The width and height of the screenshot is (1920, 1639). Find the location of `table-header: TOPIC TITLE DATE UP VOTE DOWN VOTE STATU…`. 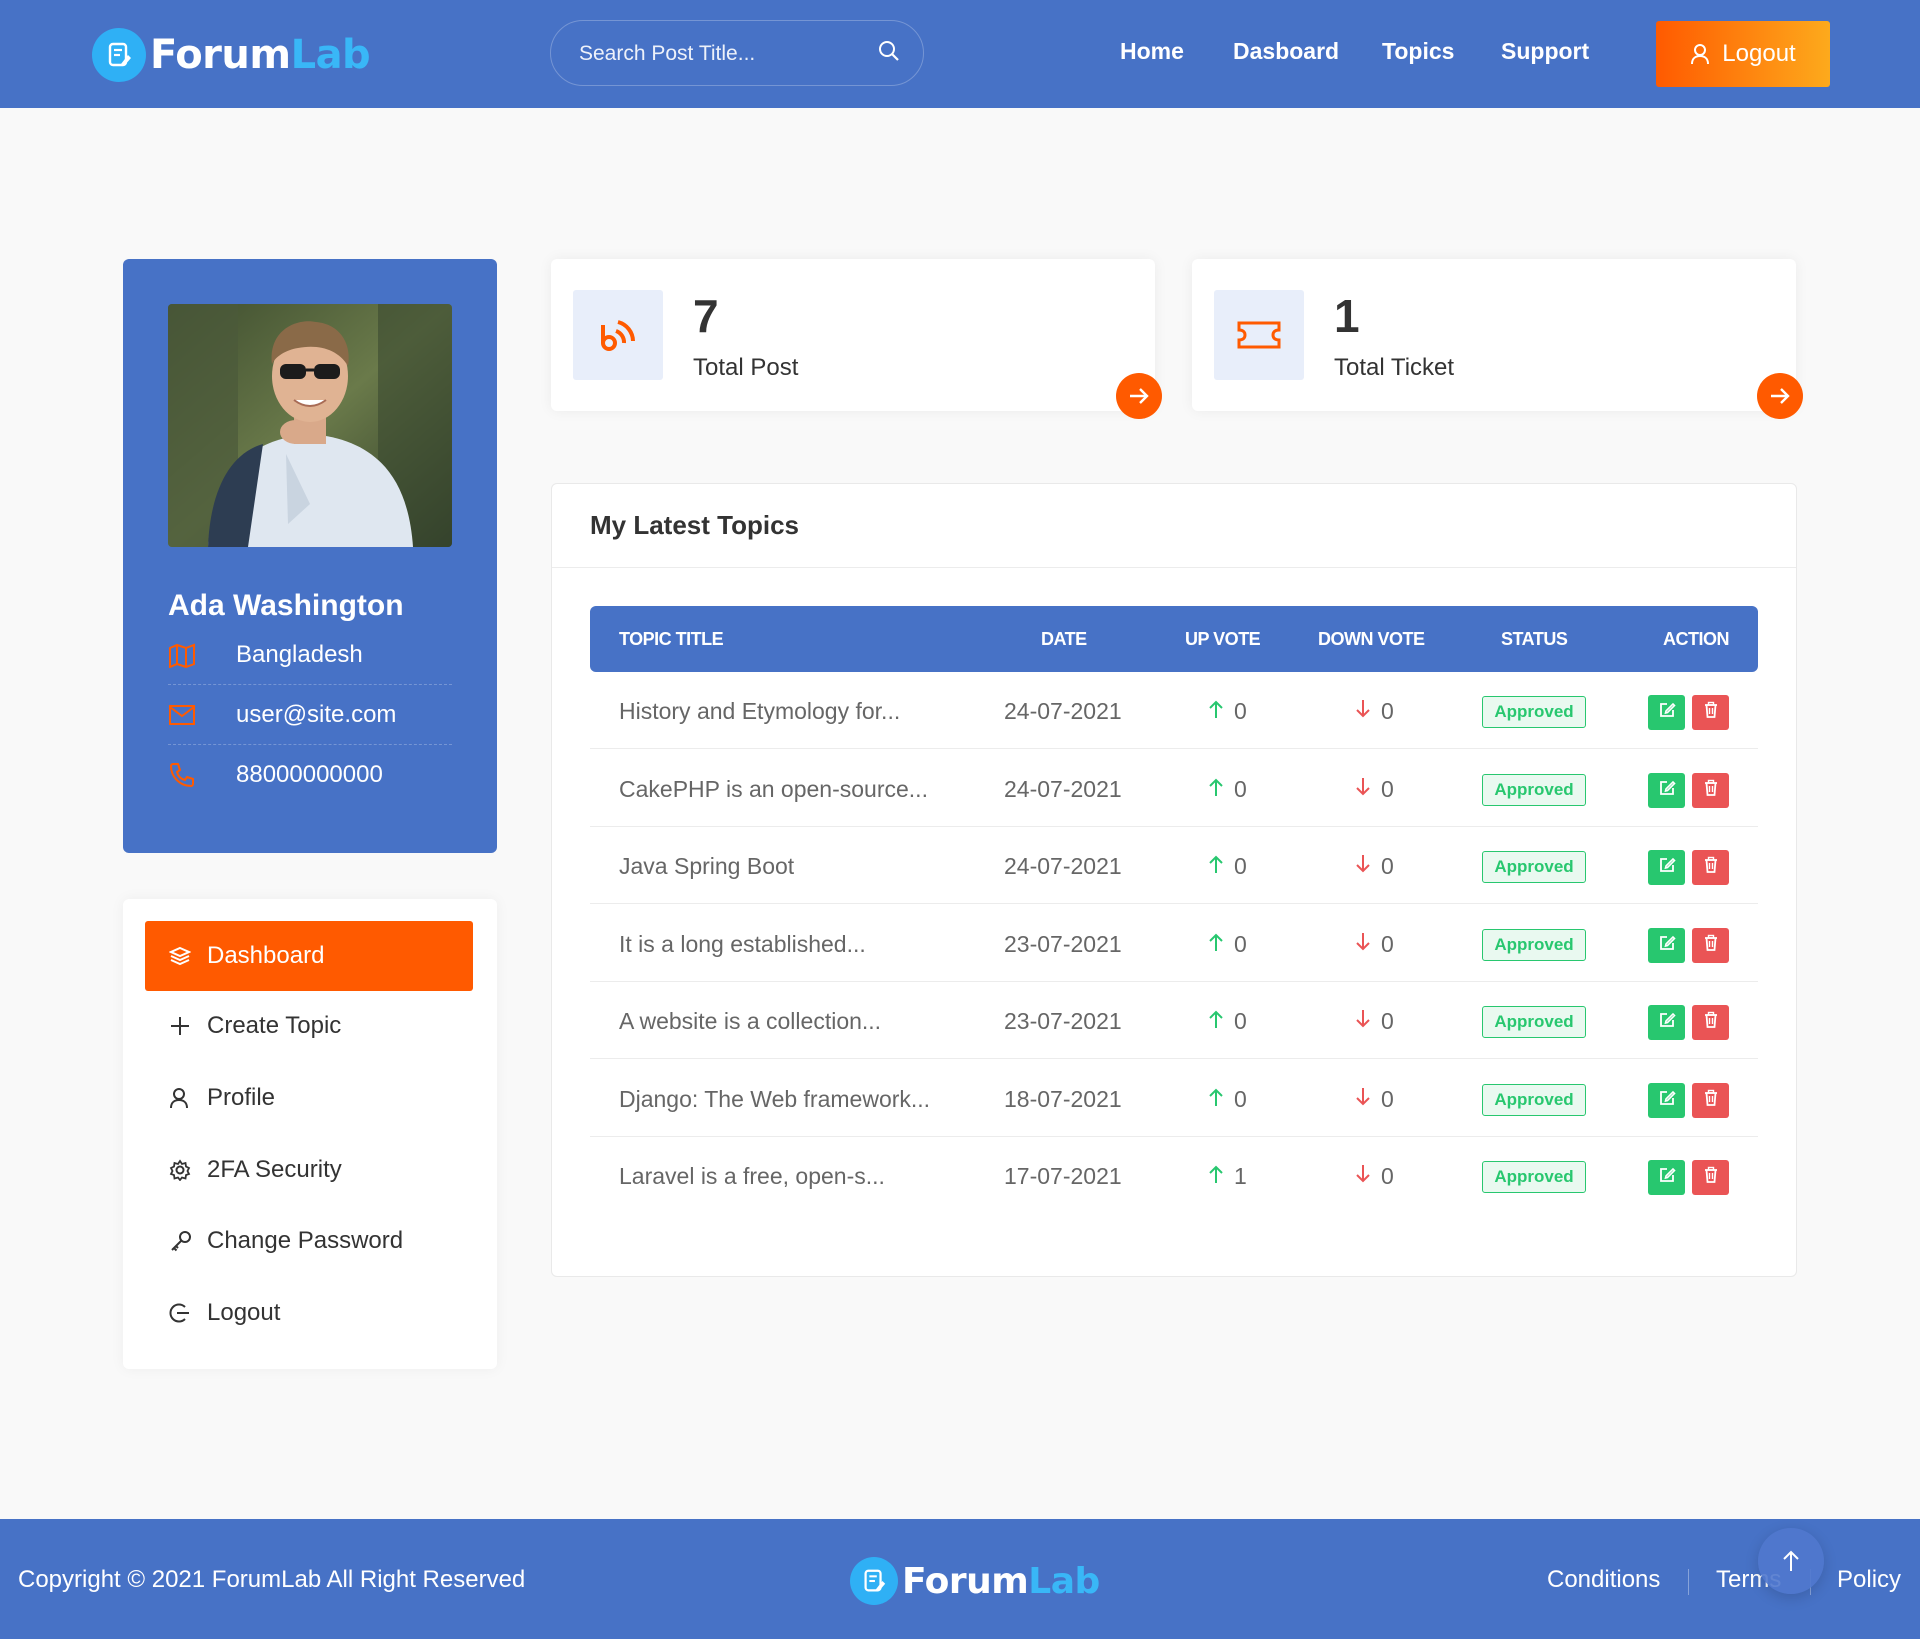

table-header: TOPIC TITLE DATE UP VOTE DOWN VOTE STATU… is located at coordinates (1174, 639).